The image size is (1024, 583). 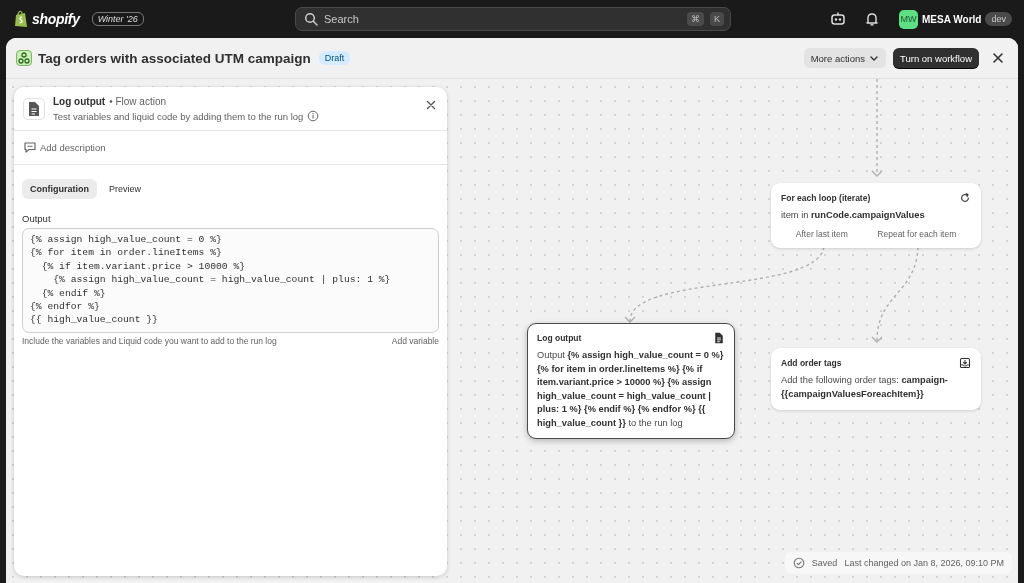 I want to click on search-bar: Search ⌘ K, so click(x=513, y=19).